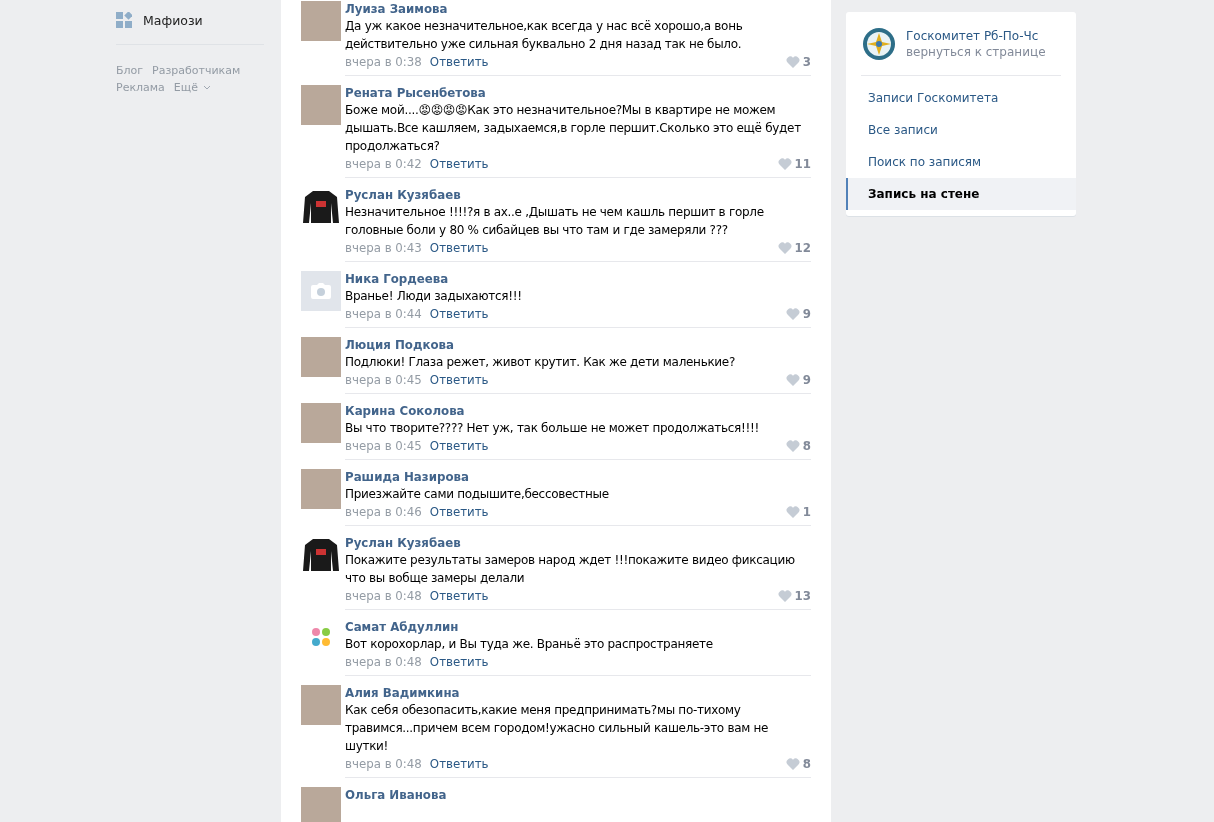  What do you see at coordinates (578, 411) in the screenshot?
I see `author-name: Карина Соколова` at bounding box center [578, 411].